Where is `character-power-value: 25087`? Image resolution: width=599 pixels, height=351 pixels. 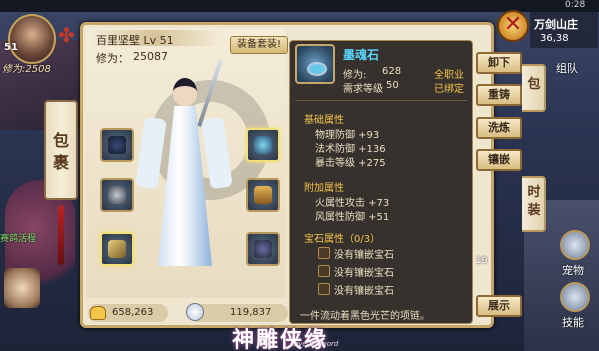 character-power-value: 25087 is located at coordinates (150, 56).